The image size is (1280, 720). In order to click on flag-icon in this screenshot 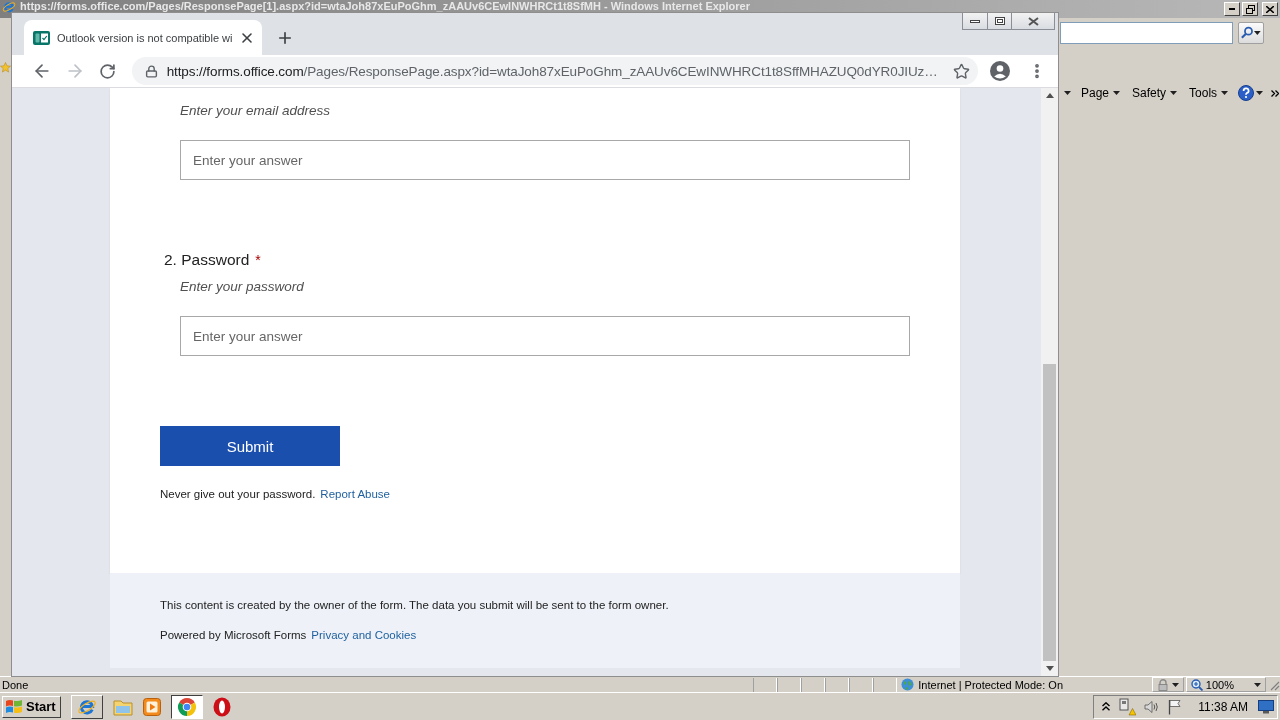, I will do `click(1175, 706)`.